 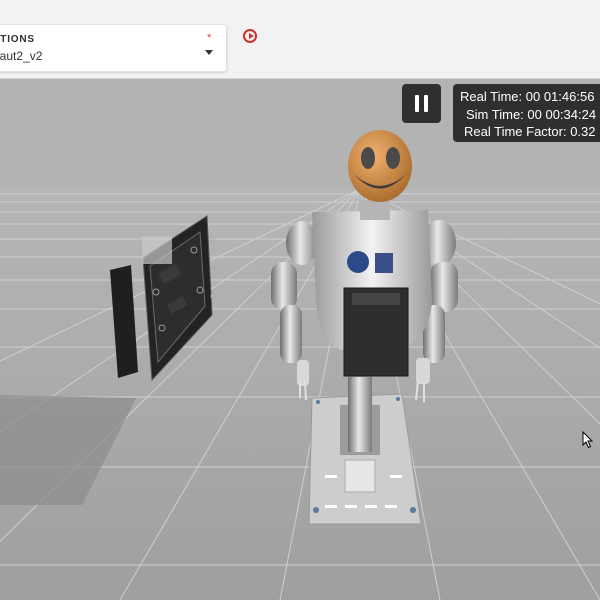 What do you see at coordinates (530, 131) in the screenshot?
I see `real-time-factor-readout: Real Time Factor: 0.32` at bounding box center [530, 131].